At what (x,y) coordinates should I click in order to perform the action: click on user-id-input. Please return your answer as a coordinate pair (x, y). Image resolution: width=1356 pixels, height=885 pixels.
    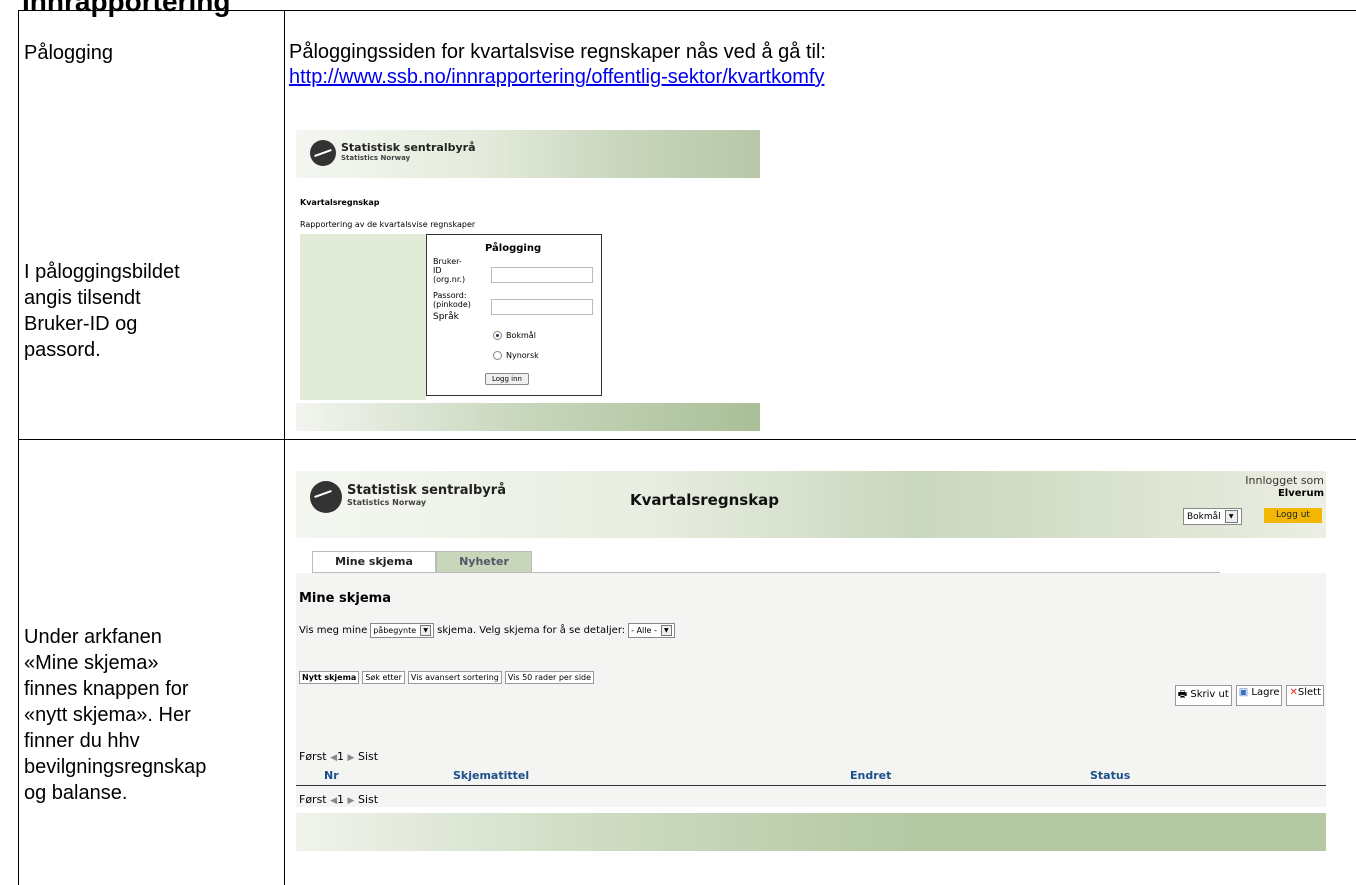
    Looking at the image, I should click on (542, 275).